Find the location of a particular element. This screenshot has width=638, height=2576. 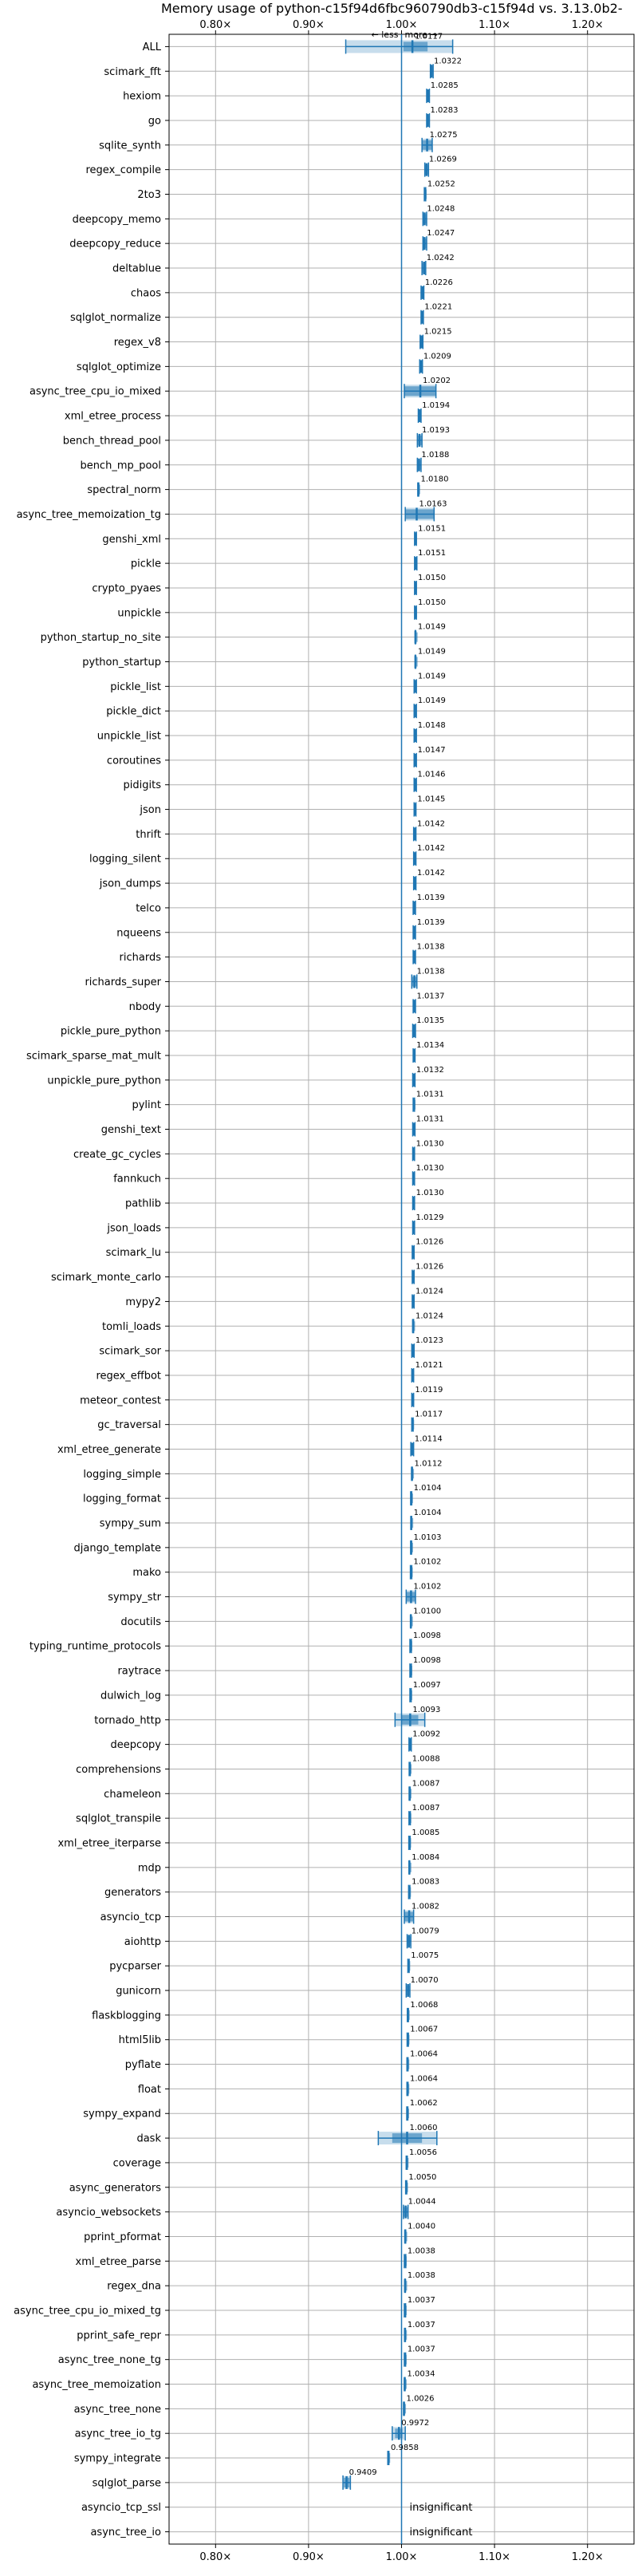

value-label: 1.0132 is located at coordinates (430, 1070).